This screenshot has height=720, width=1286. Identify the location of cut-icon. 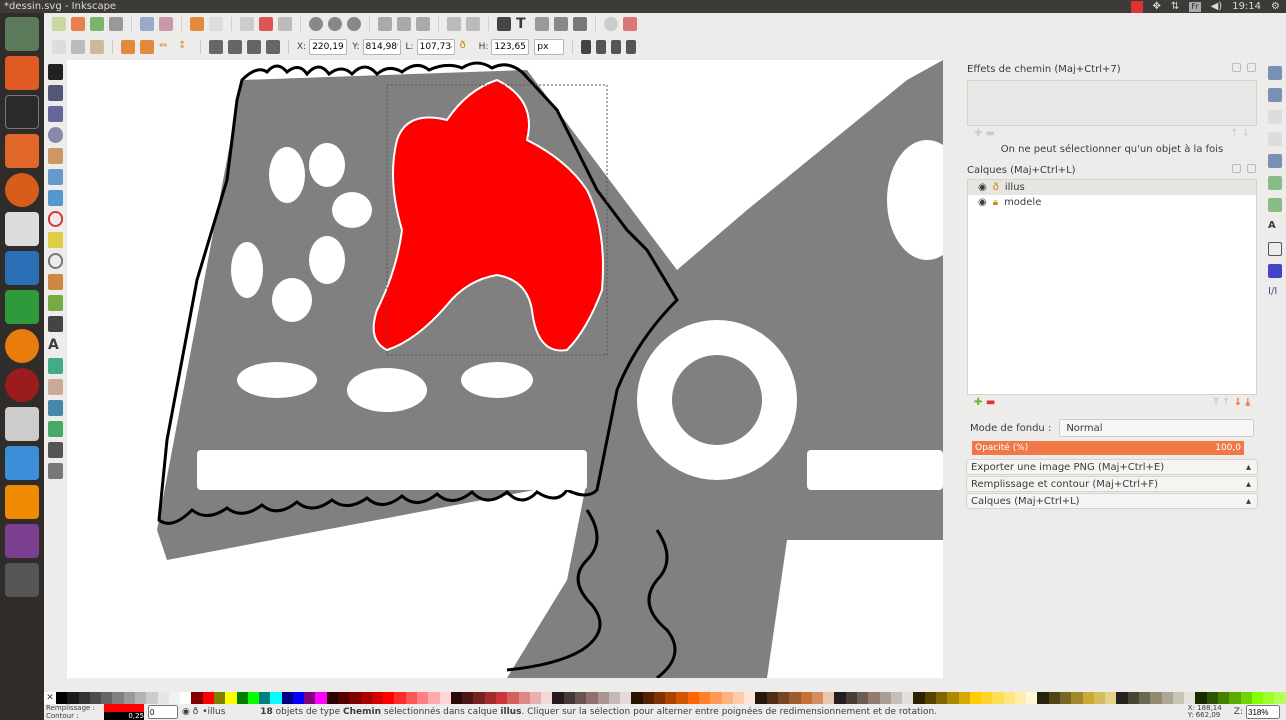
(266, 24).